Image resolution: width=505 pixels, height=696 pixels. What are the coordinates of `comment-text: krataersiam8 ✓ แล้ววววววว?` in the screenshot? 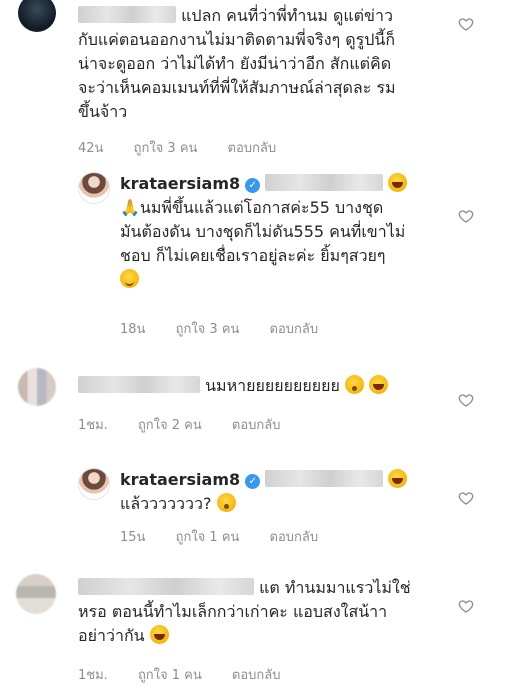 It's located at (285, 492).